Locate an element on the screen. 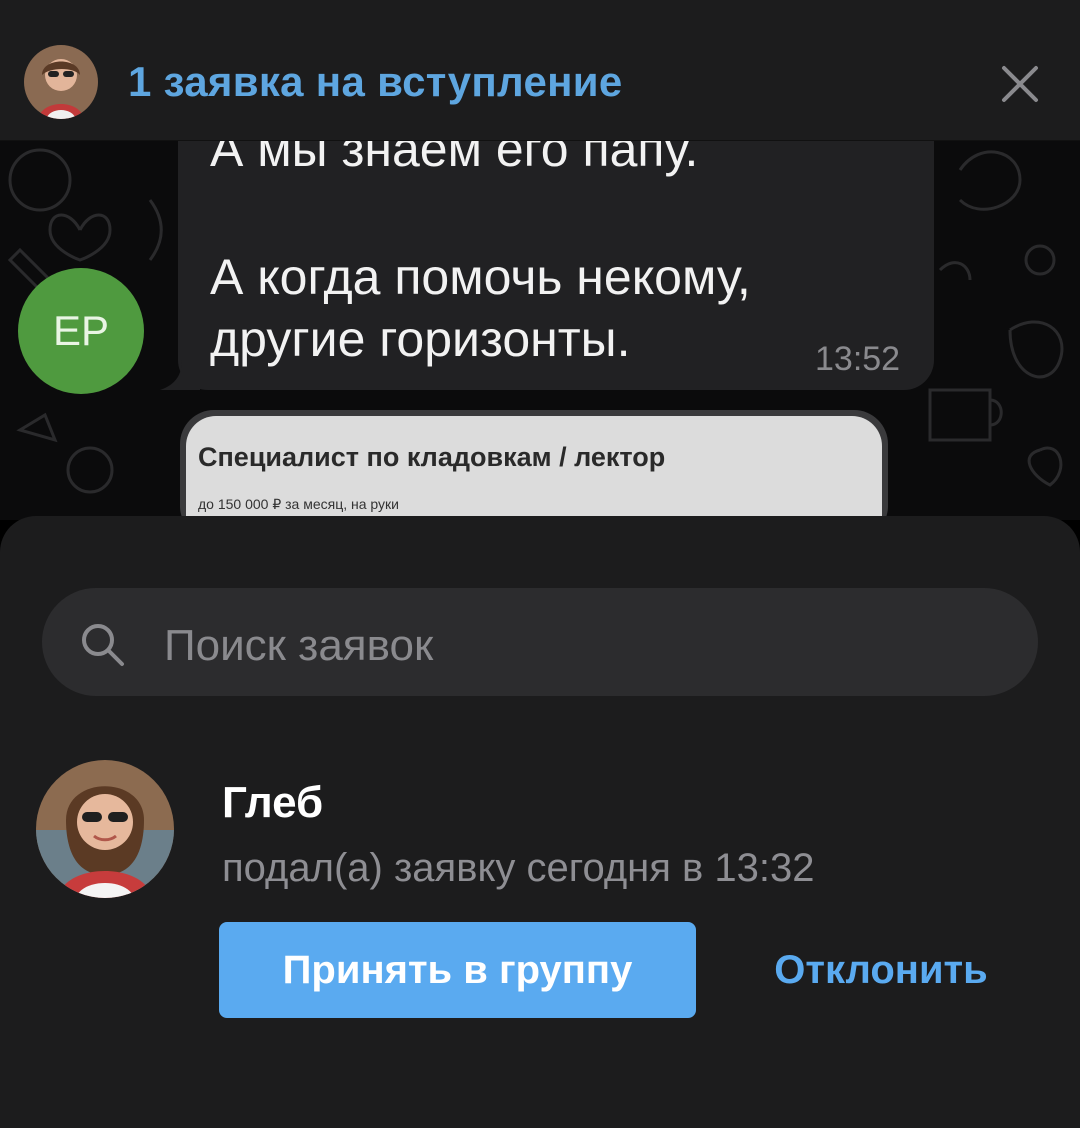 The height and width of the screenshot is (1128, 1080). sender-initials: ЕР is located at coordinates (81, 330).